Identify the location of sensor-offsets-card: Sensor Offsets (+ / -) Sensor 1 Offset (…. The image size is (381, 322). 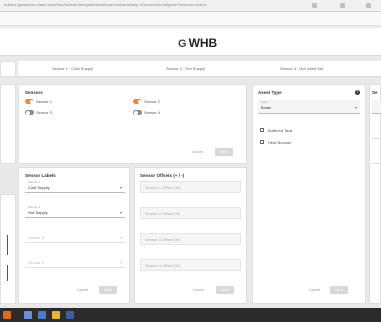
(190, 235).